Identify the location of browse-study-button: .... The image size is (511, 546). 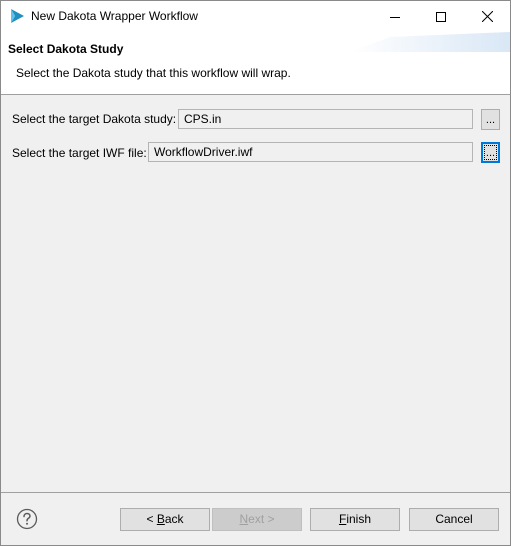
(490, 119).